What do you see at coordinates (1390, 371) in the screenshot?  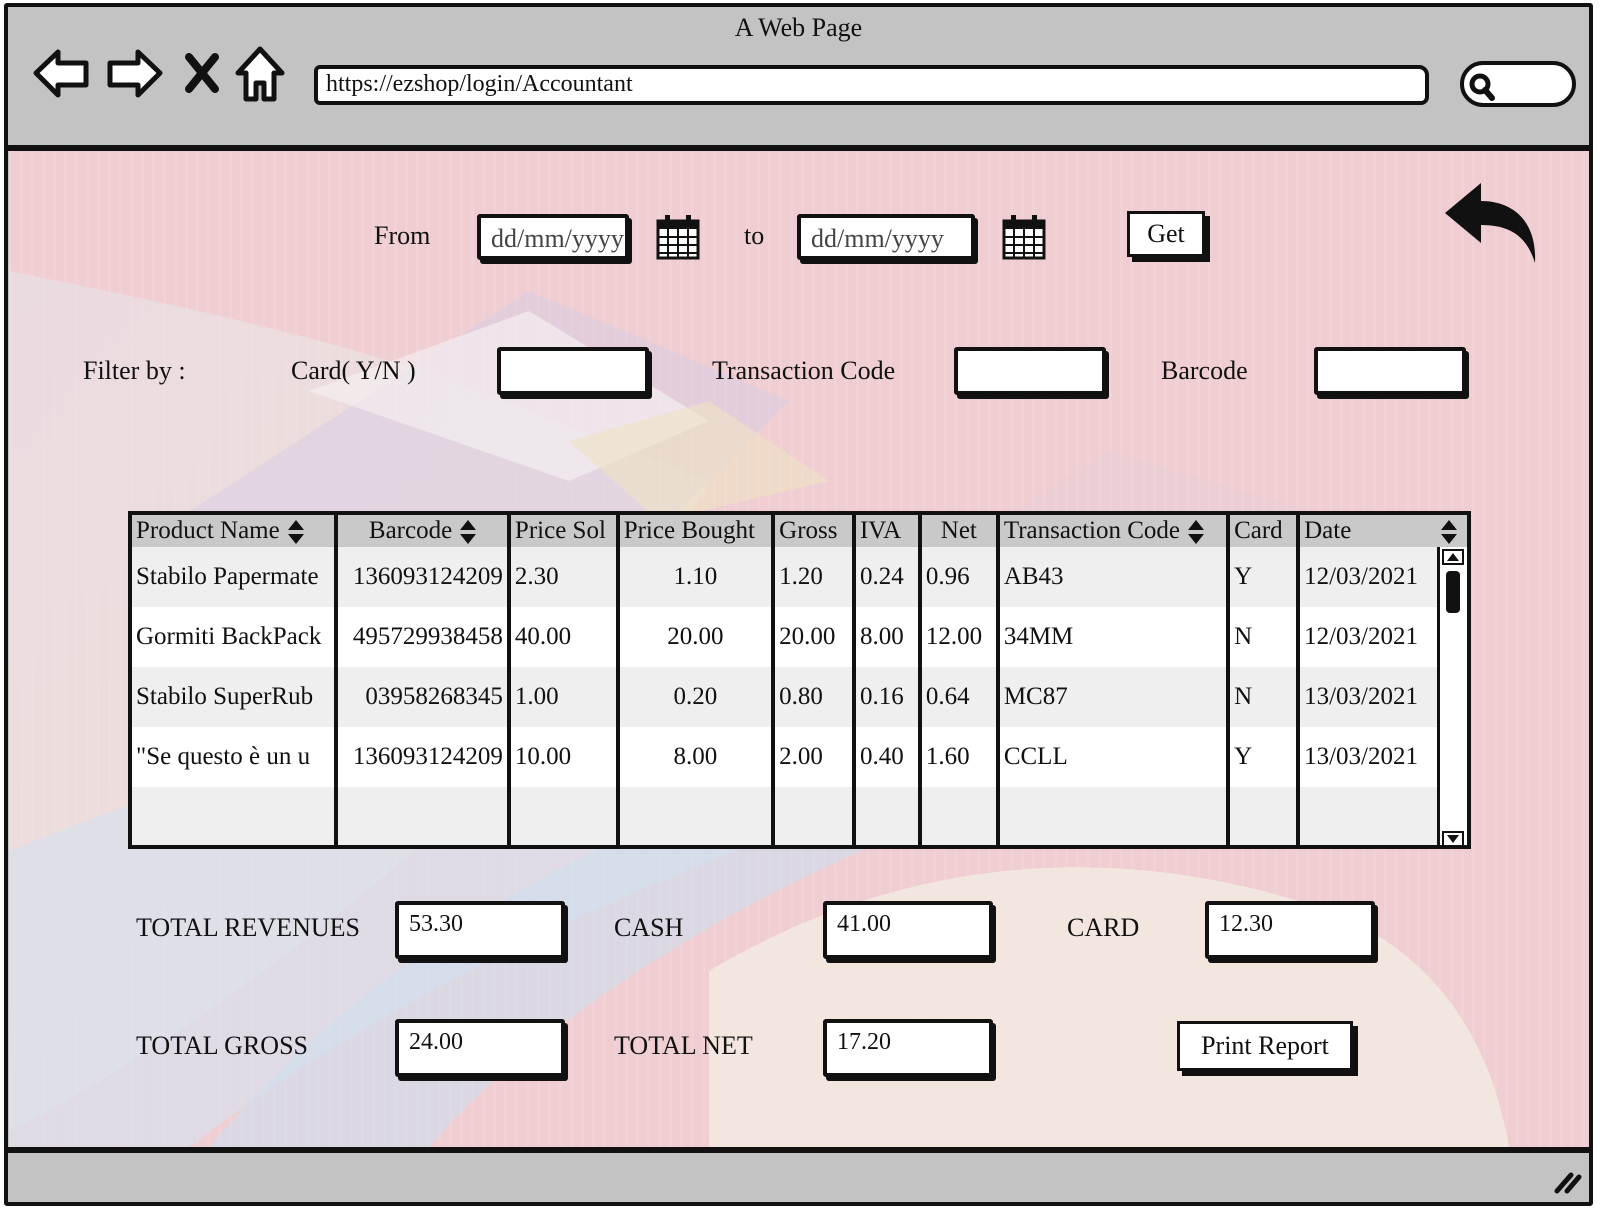 I see `barcode-filter-input` at bounding box center [1390, 371].